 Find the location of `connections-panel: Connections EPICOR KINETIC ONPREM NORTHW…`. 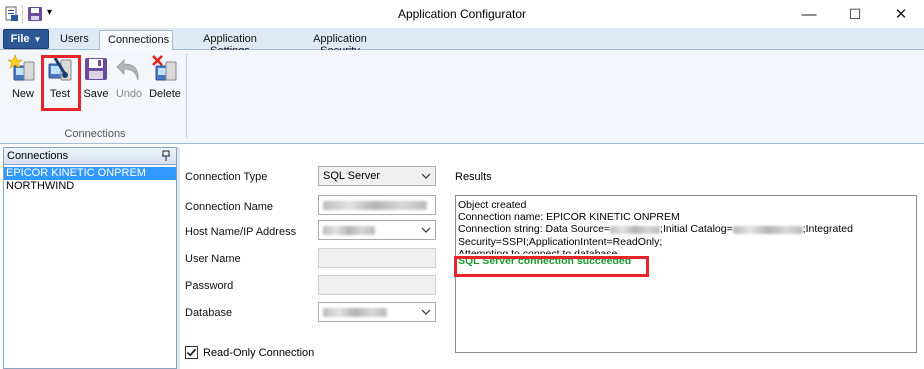

connections-panel: Connections EPICOR KINETIC ONPREM NORTHW… is located at coordinates (90, 258).